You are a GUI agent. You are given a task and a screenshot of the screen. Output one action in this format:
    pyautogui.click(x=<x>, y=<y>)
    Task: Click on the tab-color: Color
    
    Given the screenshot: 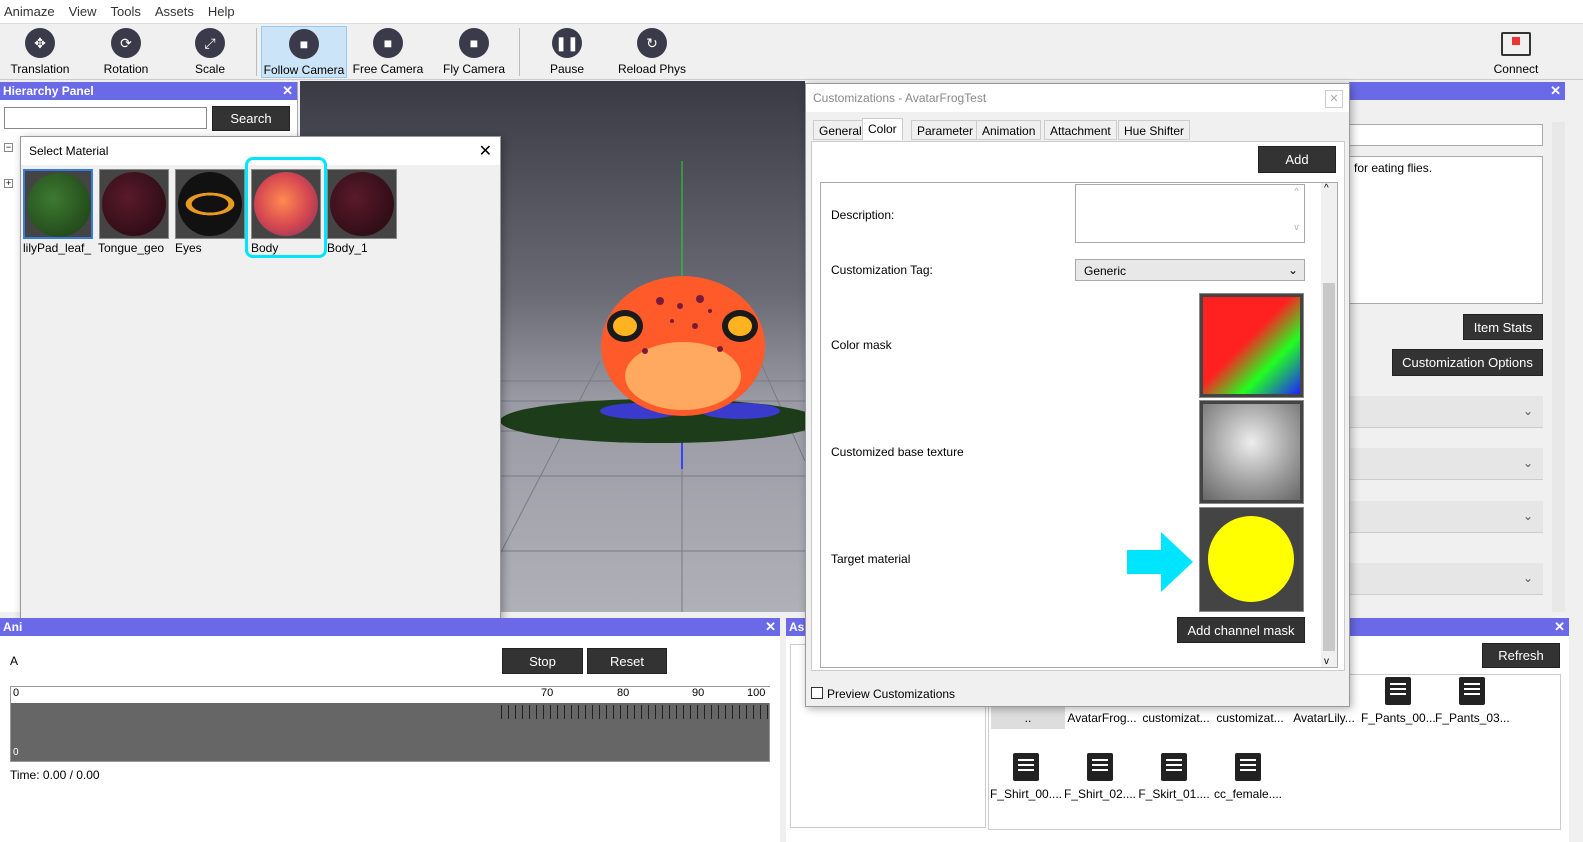 What is the action you would take?
    pyautogui.click(x=882, y=129)
    